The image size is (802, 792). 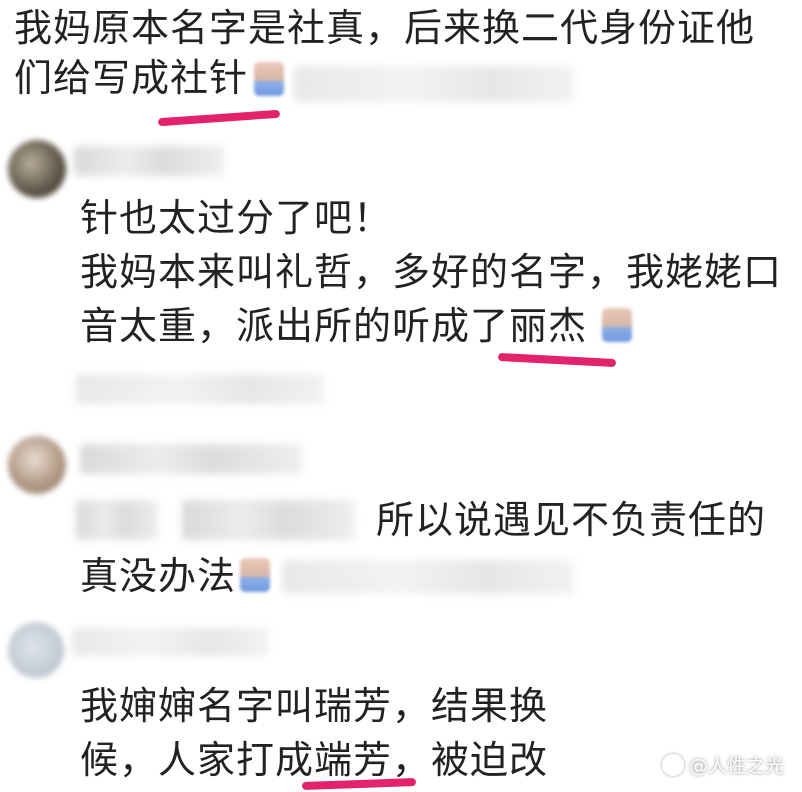 I want to click on comment-text: 所以说遇见不负责任的, so click(x=571, y=520).